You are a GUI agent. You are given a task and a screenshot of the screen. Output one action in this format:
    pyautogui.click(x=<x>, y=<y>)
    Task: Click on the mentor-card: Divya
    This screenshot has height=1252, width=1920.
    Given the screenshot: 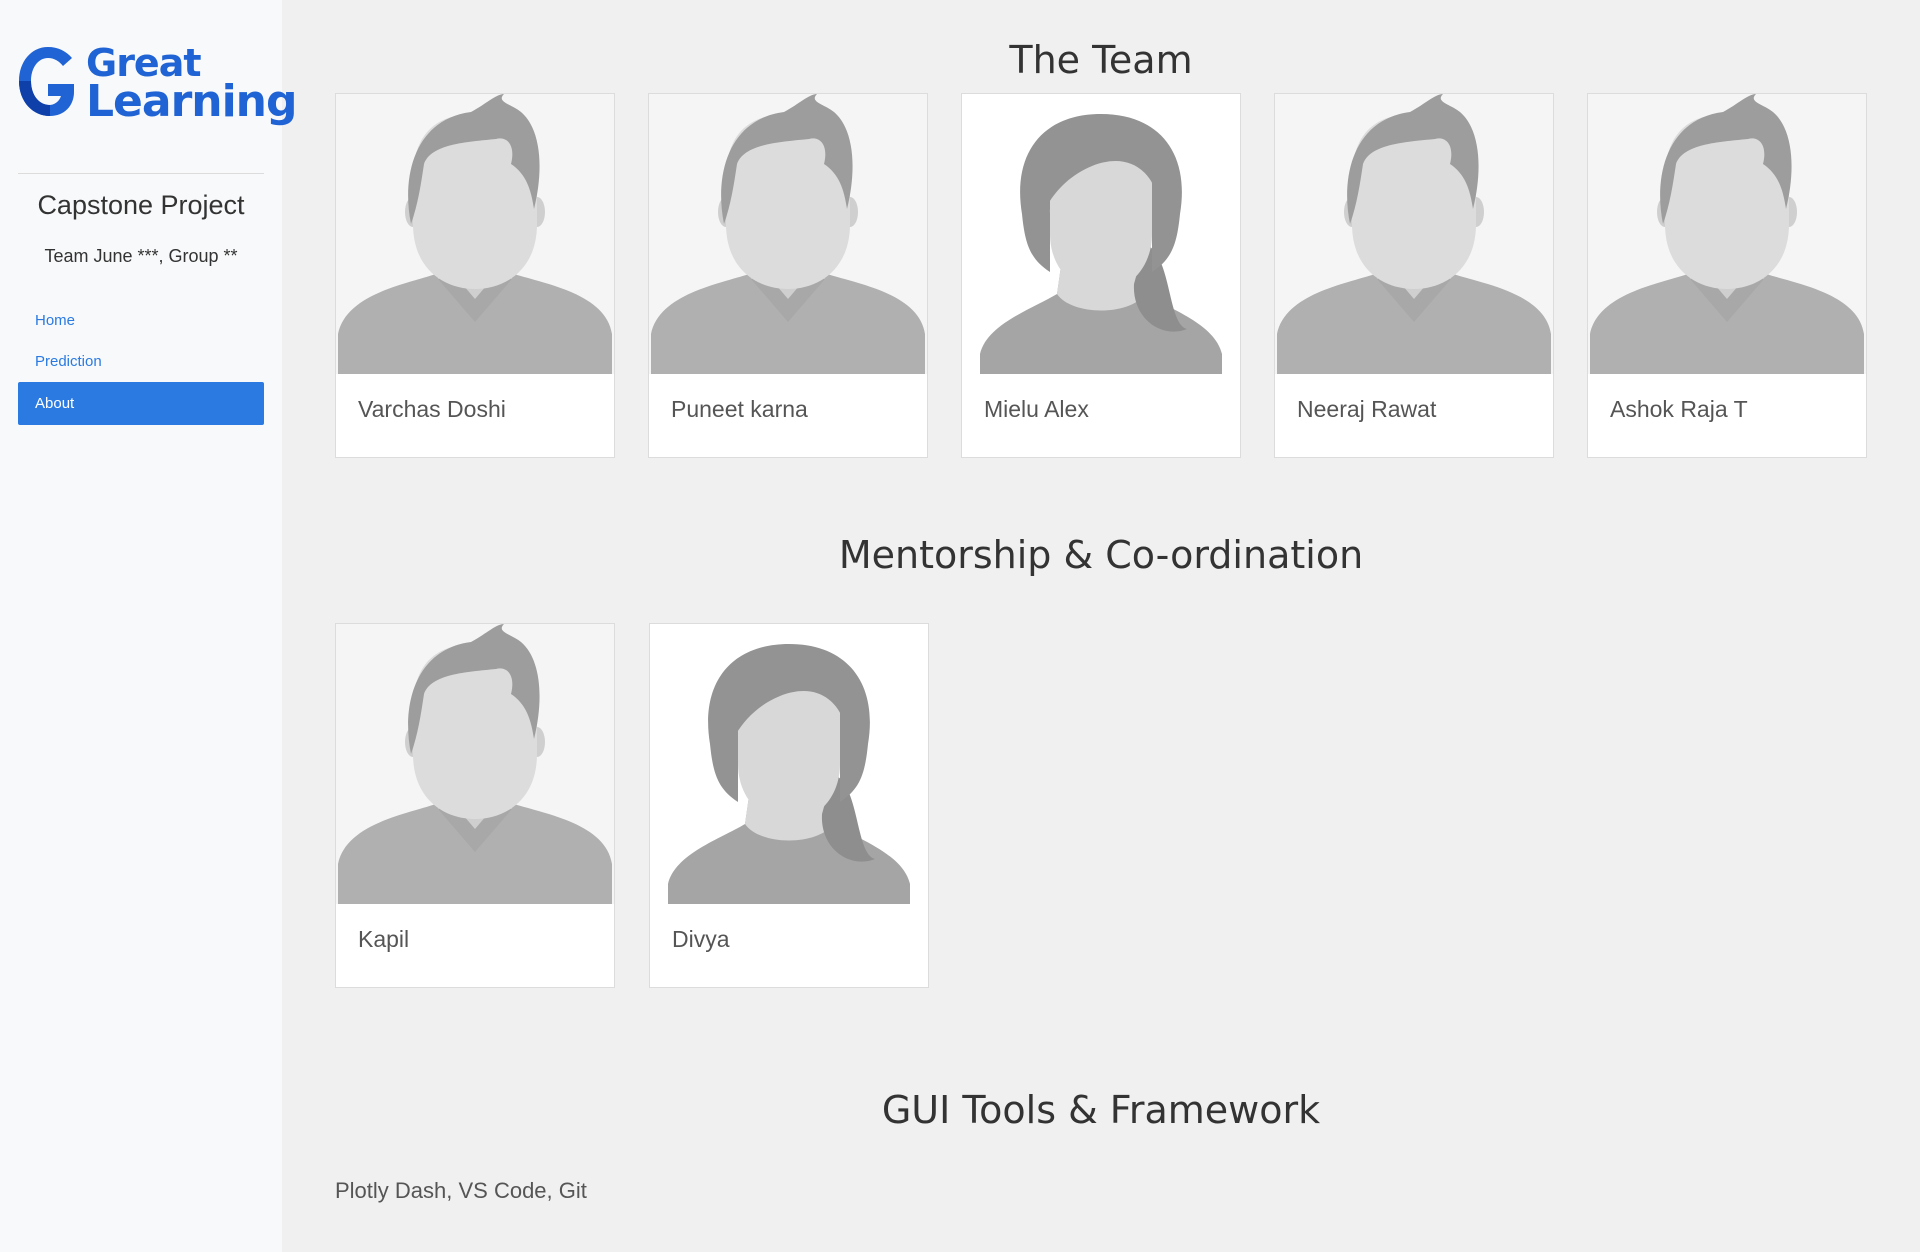 What is the action you would take?
    pyautogui.click(x=789, y=805)
    